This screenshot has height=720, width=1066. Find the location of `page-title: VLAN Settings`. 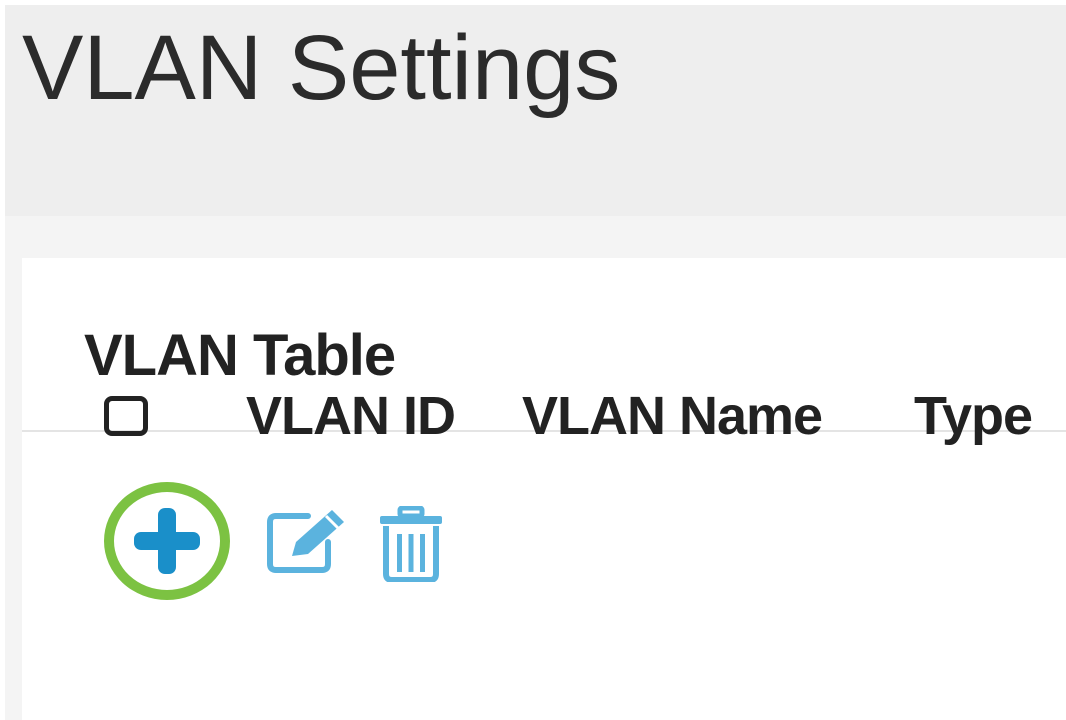

page-title: VLAN Settings is located at coordinates (321, 68).